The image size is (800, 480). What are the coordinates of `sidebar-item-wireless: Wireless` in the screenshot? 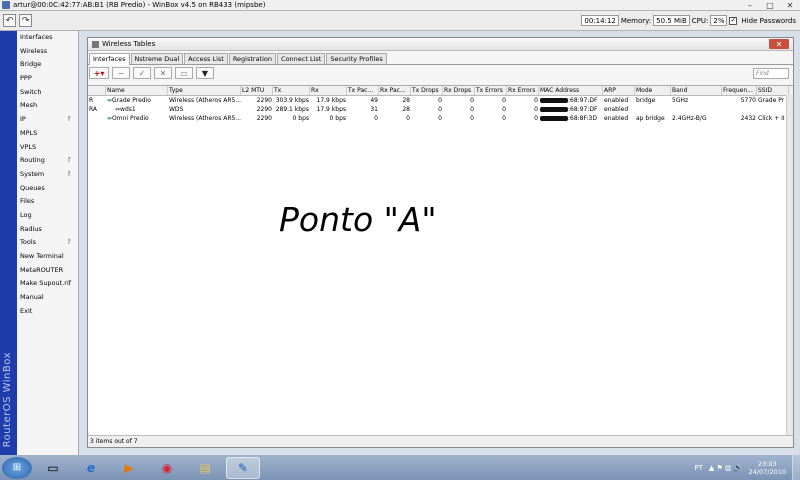 It's located at (47, 52).